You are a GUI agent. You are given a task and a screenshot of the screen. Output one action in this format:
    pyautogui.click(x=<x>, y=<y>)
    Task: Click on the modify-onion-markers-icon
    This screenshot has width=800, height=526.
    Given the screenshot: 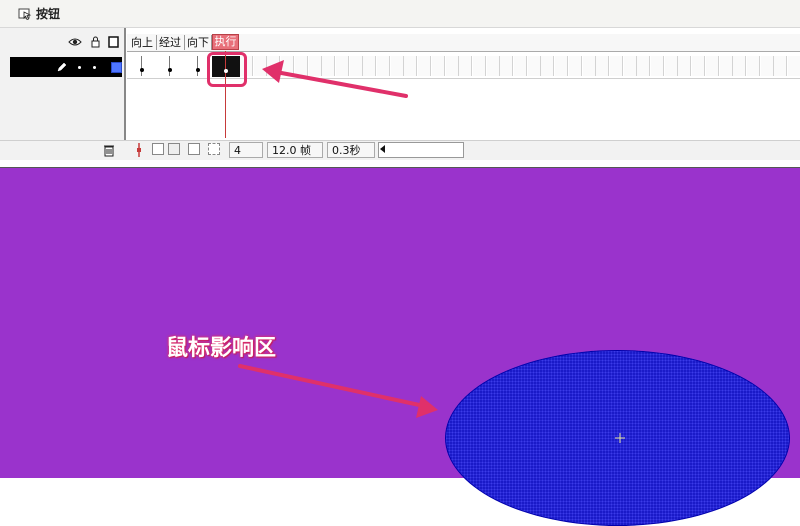 What is the action you would take?
    pyautogui.click(x=214, y=149)
    